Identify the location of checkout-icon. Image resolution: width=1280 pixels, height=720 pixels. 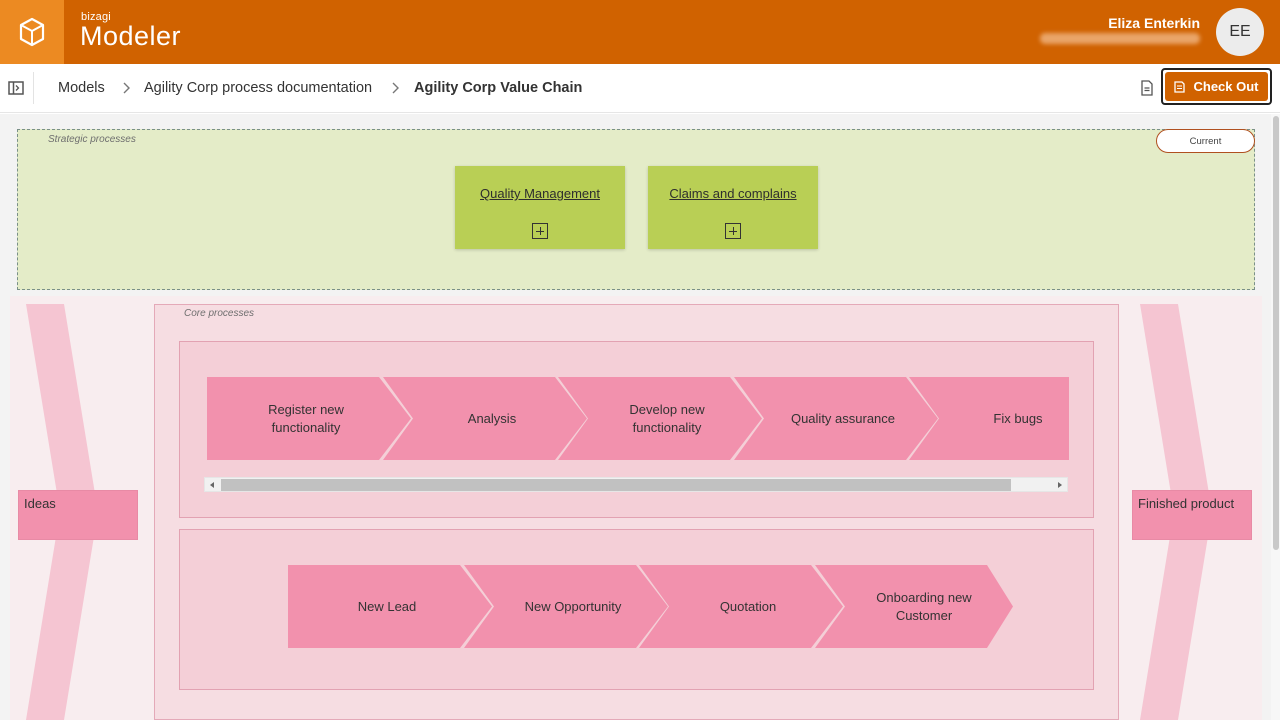
(1180, 86).